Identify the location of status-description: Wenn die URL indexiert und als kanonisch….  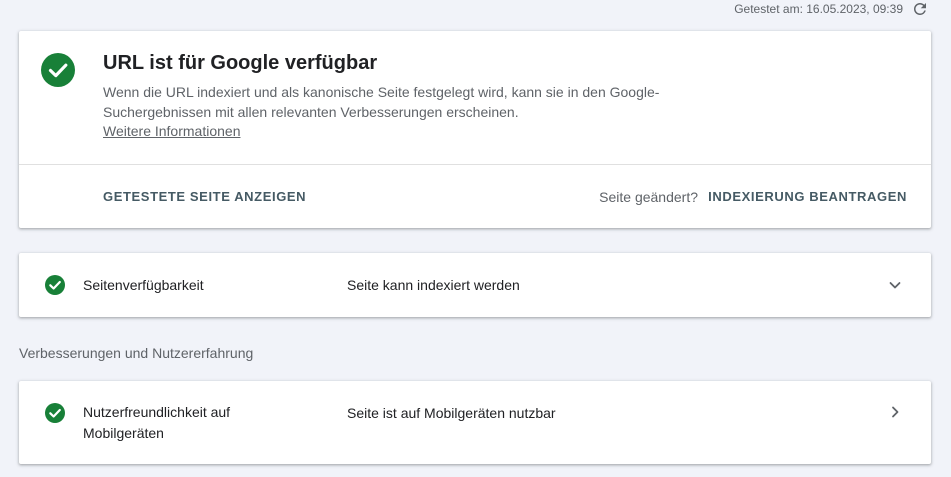
(381, 102).